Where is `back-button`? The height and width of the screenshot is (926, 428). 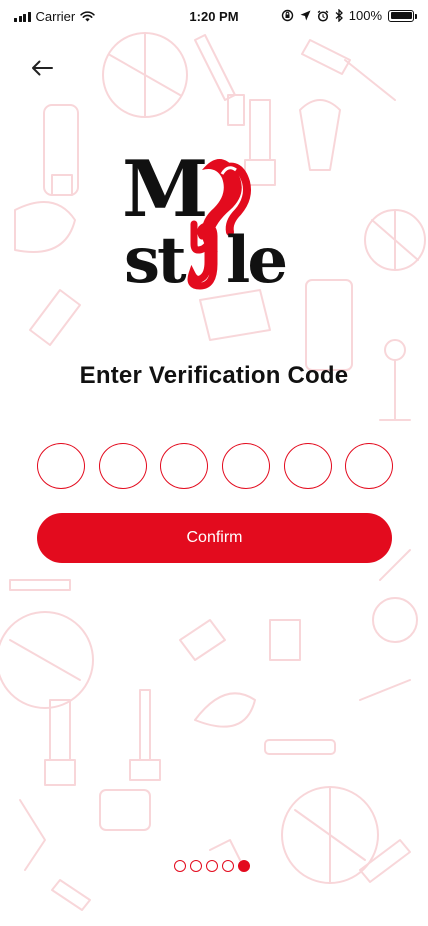
back-button is located at coordinates (42, 68).